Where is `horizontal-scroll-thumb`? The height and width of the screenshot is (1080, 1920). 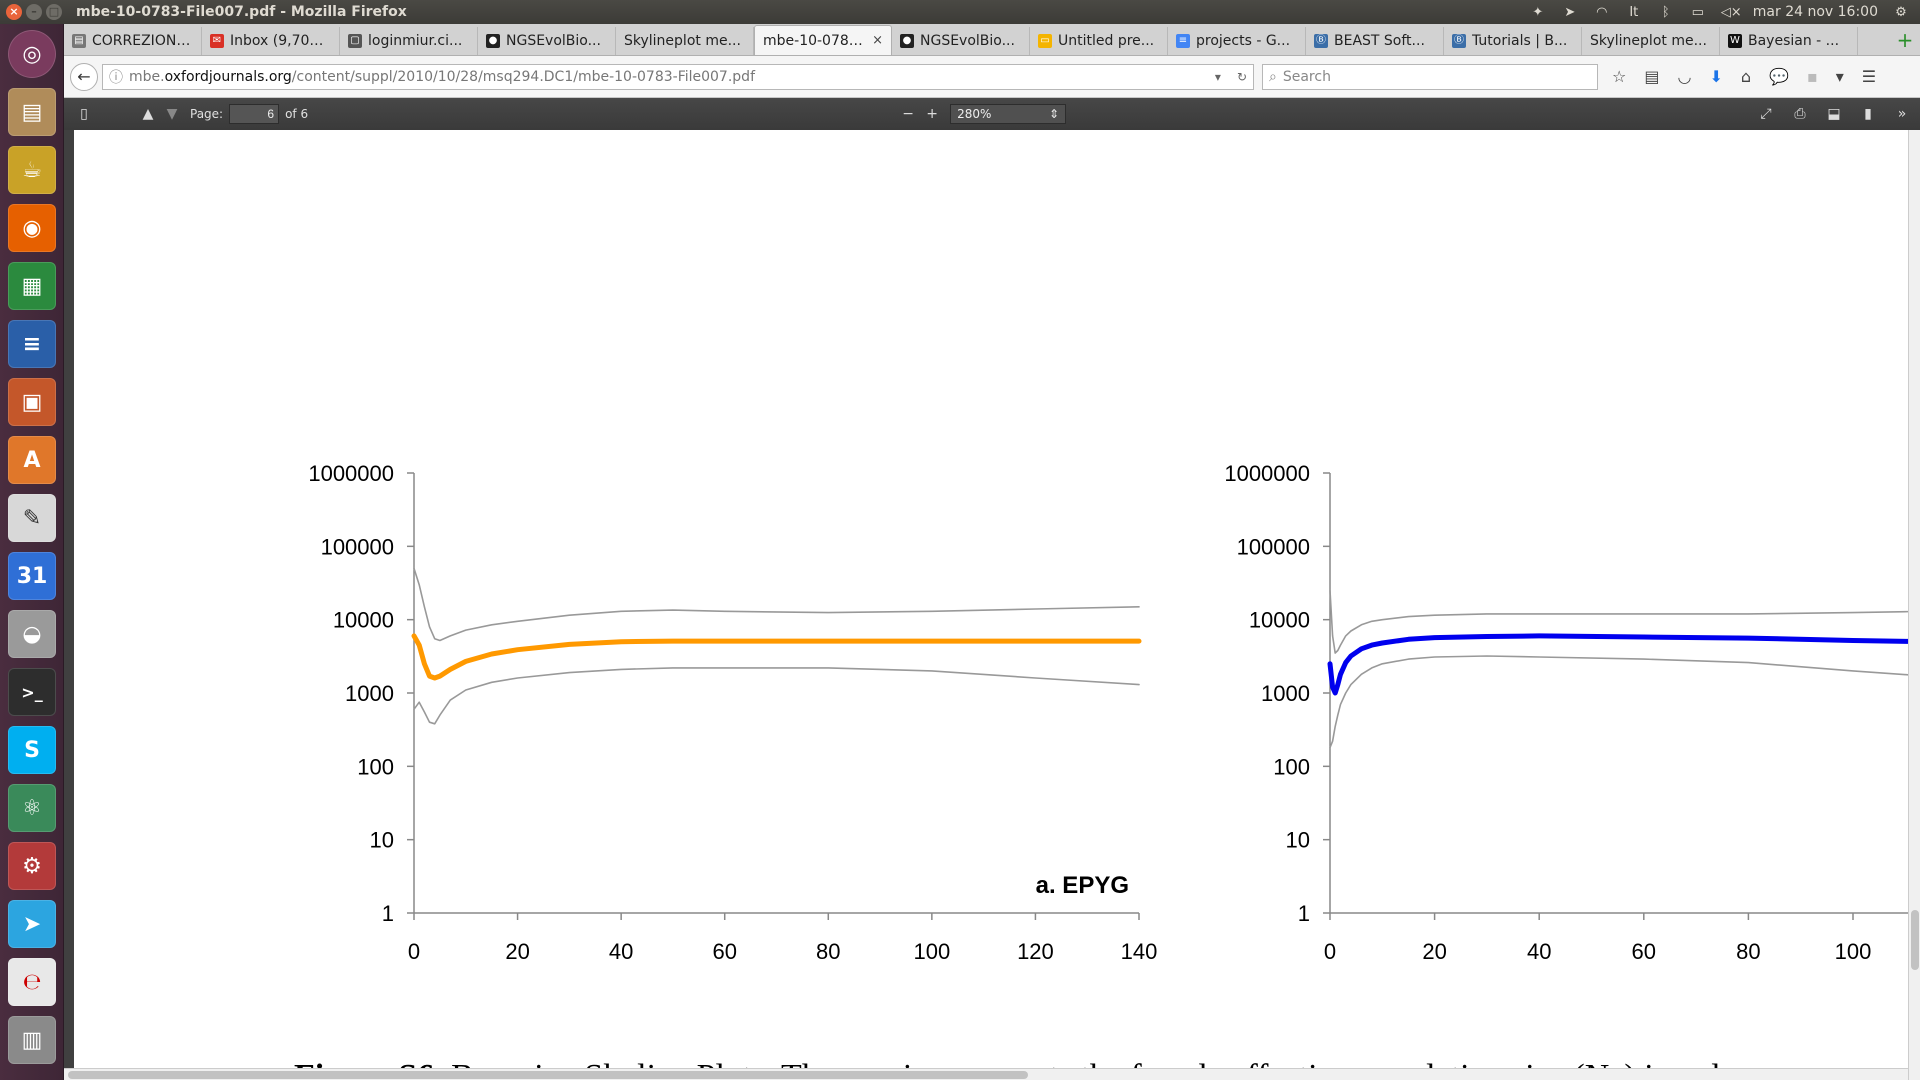
horizontal-scroll-thumb is located at coordinates (548, 1075).